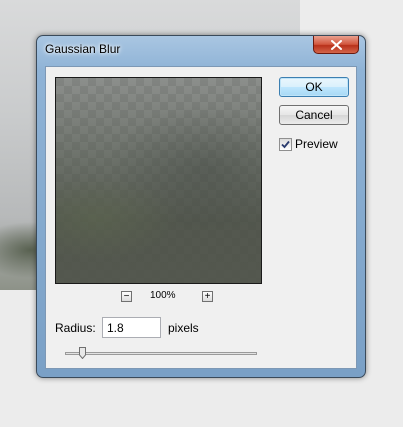  I want to click on radius-slider-thumb, so click(82, 353).